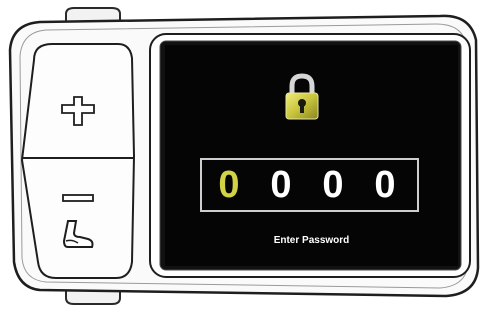 This screenshot has height=309, width=486. What do you see at coordinates (78, 234) in the screenshot?
I see `boot-icon` at bounding box center [78, 234].